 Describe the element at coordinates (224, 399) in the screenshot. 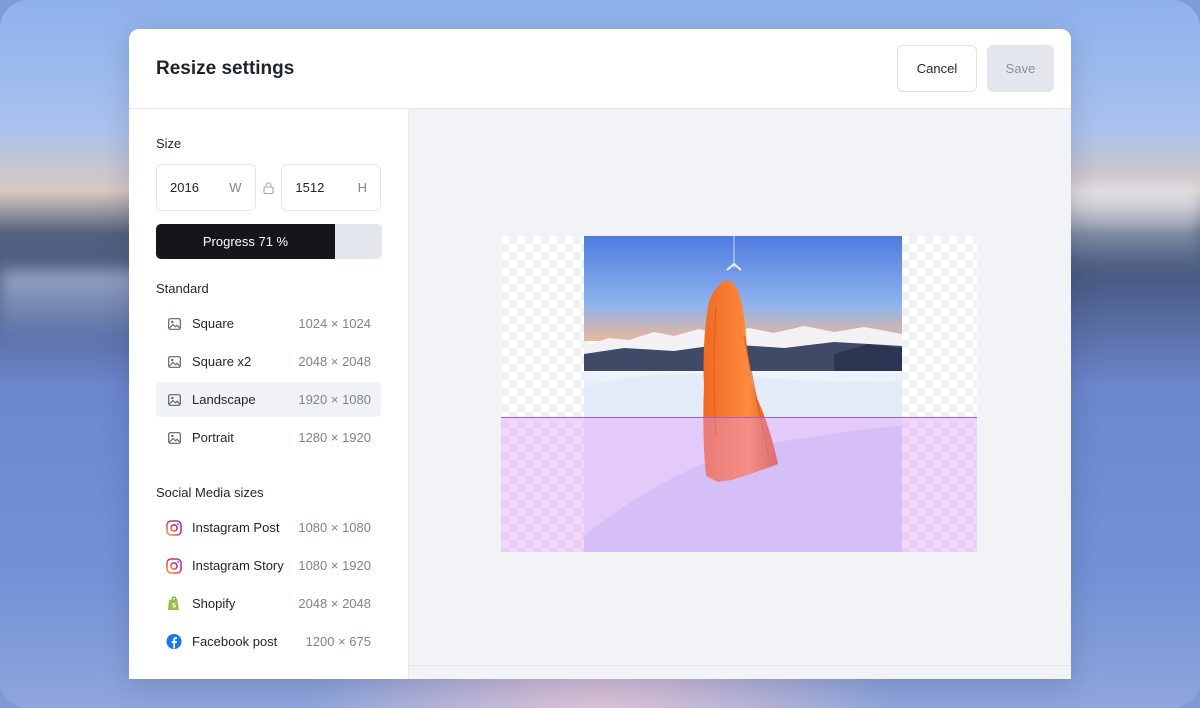

I see `preset-name: Landscape` at that location.